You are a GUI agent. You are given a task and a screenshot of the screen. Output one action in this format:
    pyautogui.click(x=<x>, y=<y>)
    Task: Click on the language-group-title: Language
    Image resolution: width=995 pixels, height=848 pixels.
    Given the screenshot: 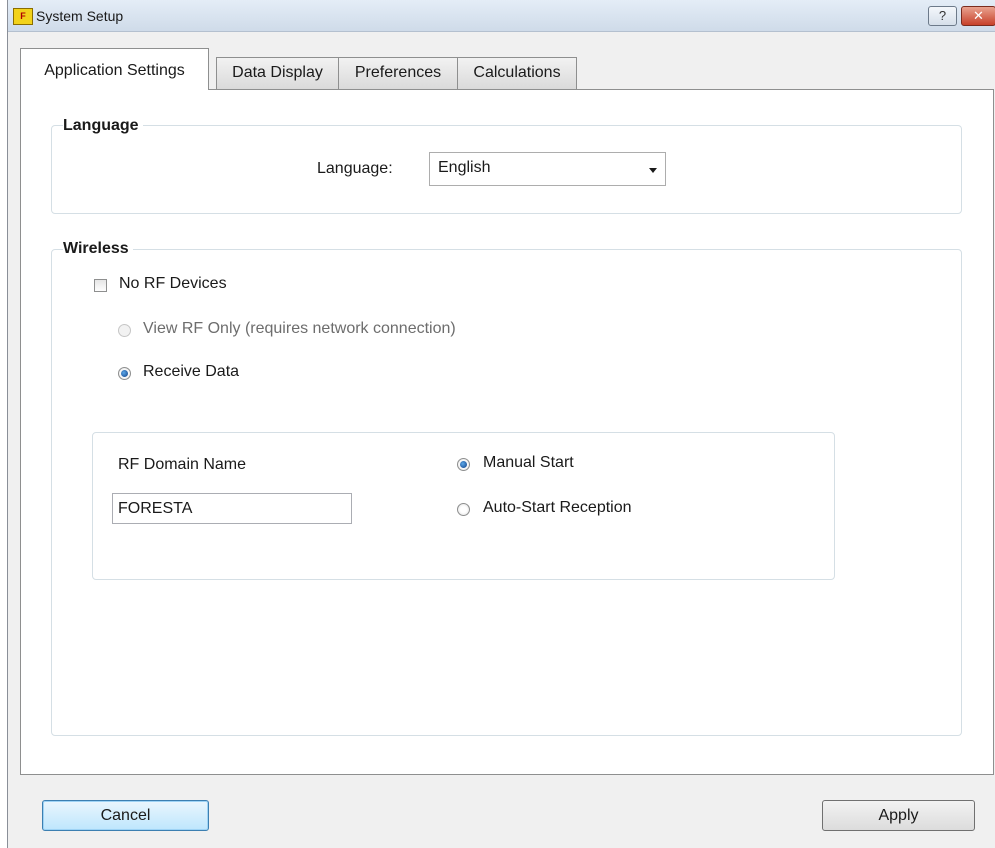 What is the action you would take?
    pyautogui.click(x=103, y=126)
    